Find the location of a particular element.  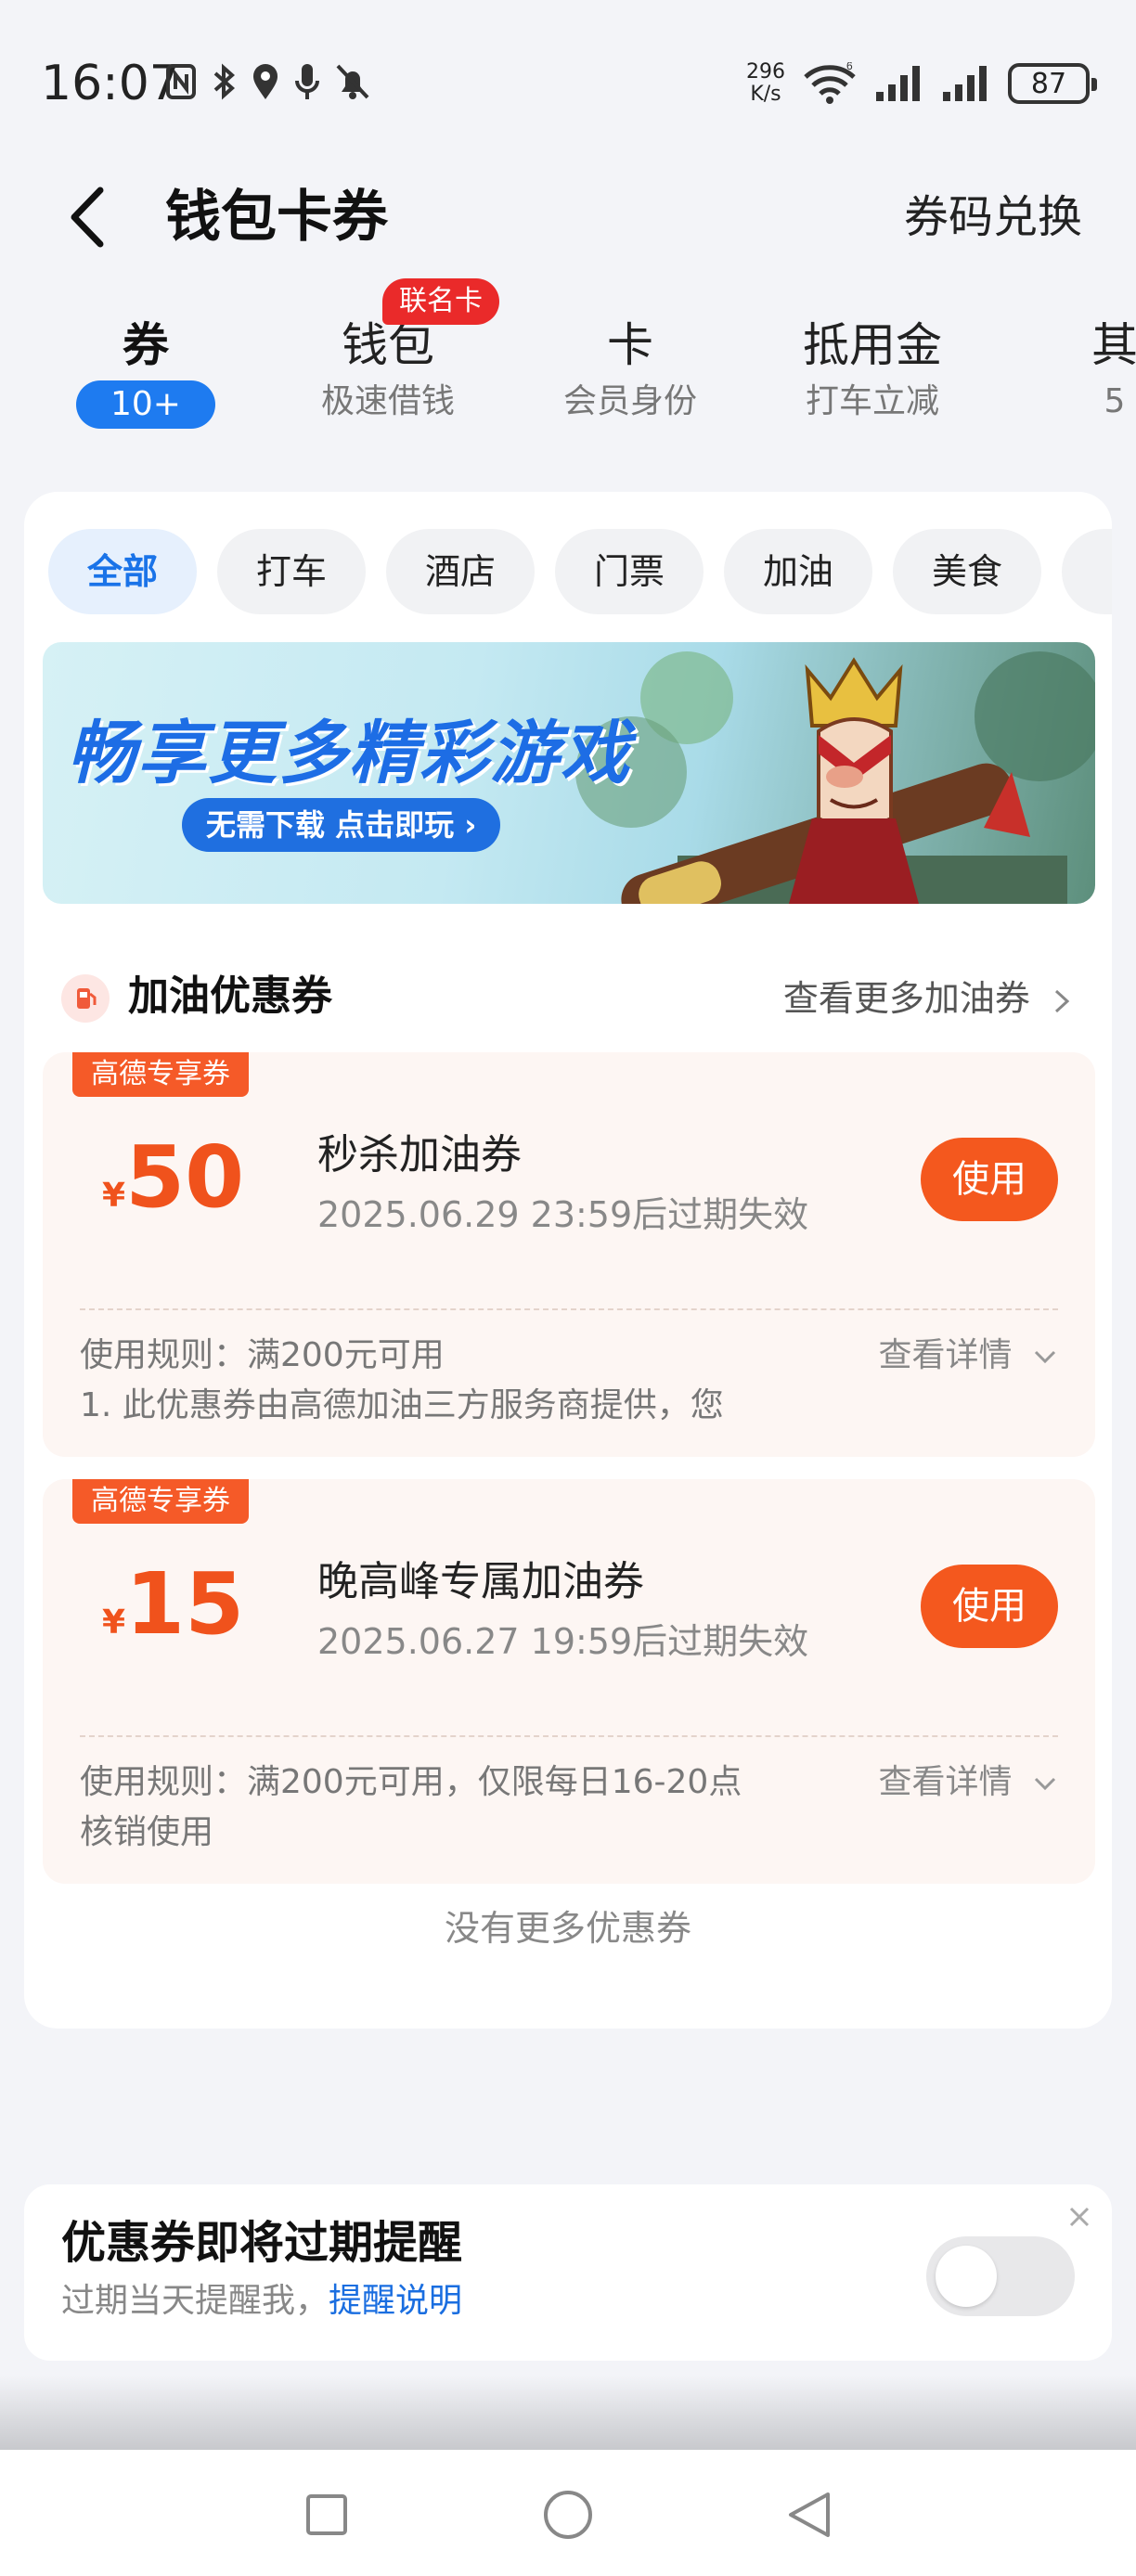

tab-label: 卡 is located at coordinates (630, 345).